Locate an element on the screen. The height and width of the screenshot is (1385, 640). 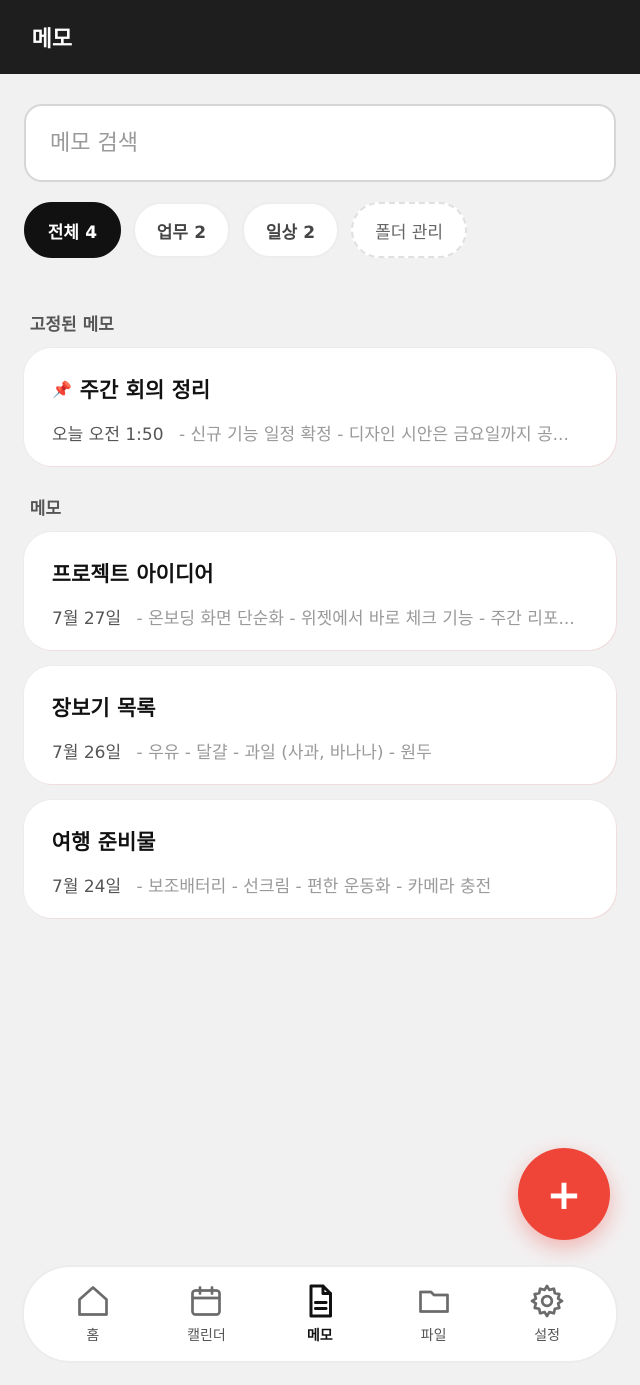
nav-item-memo: 메모 is located at coordinates (320, 1314).